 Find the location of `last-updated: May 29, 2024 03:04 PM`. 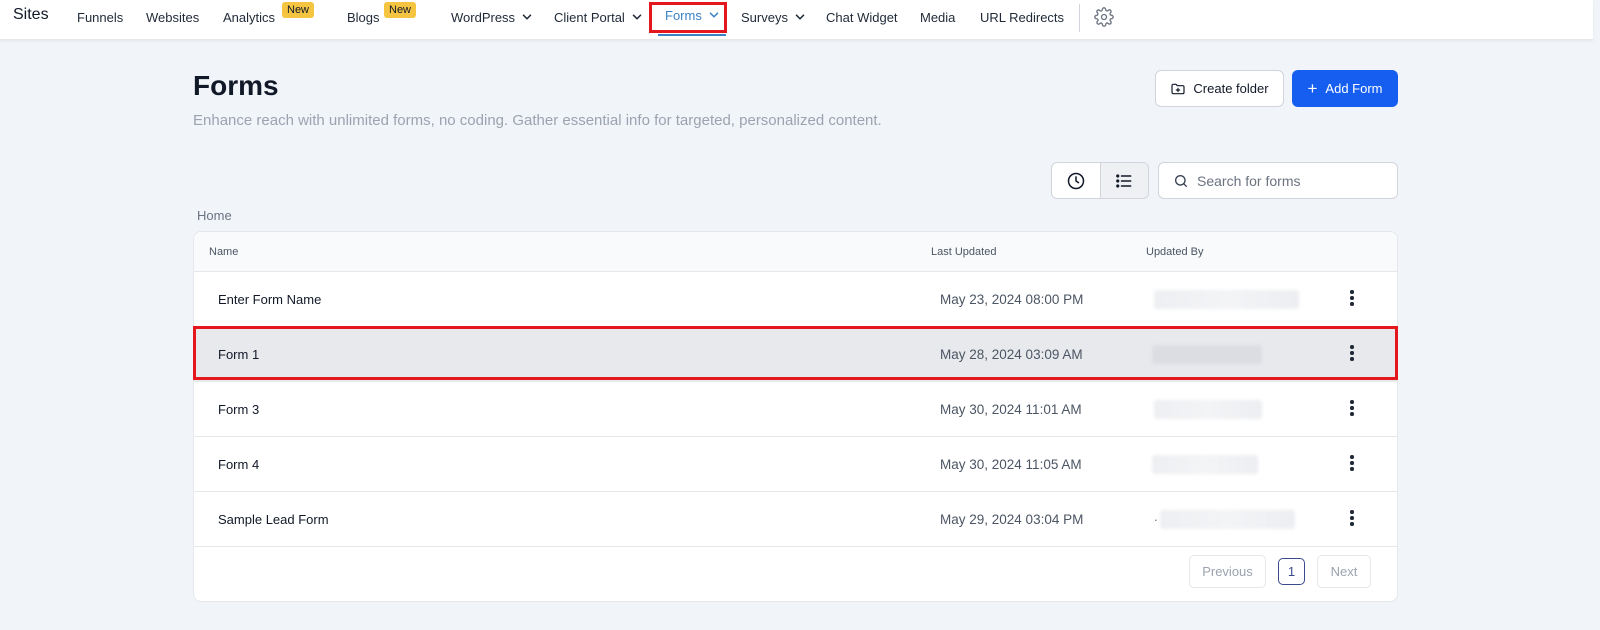

last-updated: May 29, 2024 03:04 PM is located at coordinates (1012, 519).